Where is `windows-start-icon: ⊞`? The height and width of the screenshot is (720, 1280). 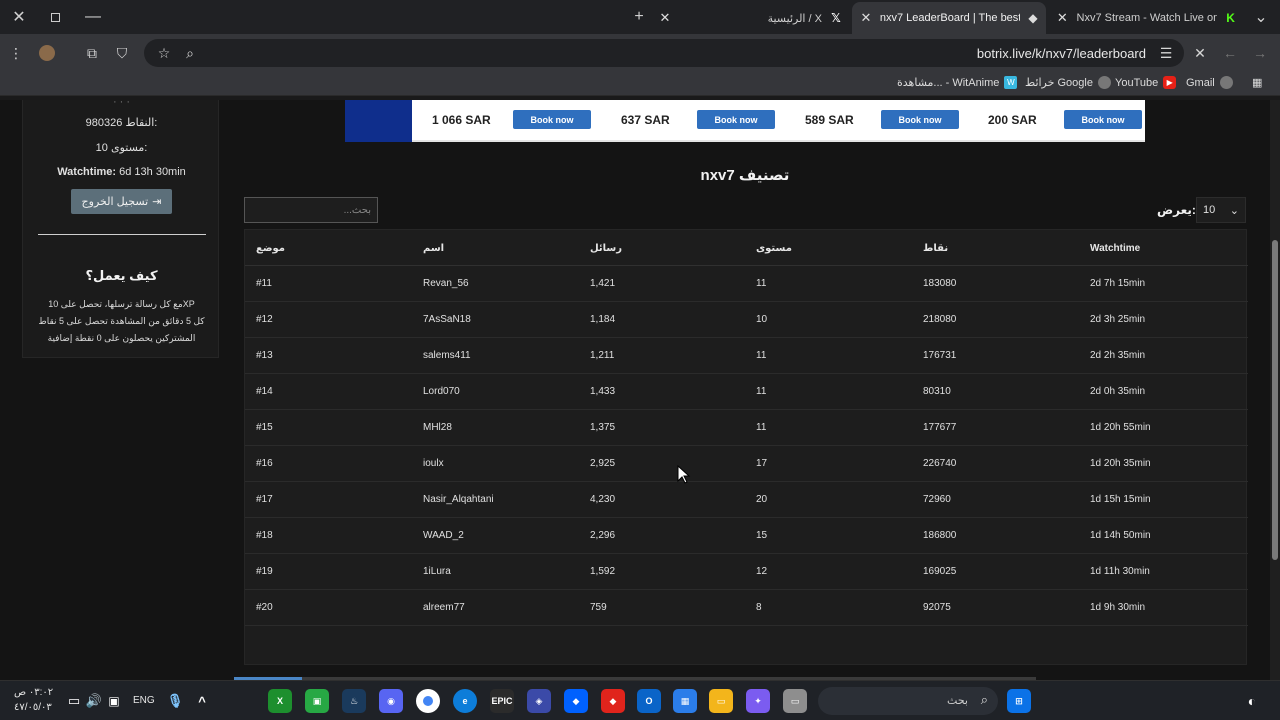
windows-start-icon: ⊞ is located at coordinates (1019, 701).